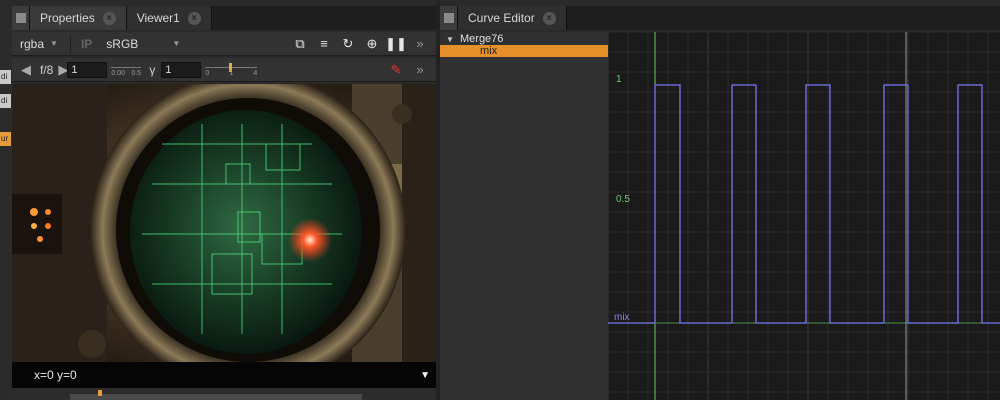  What do you see at coordinates (122, 43) in the screenshot?
I see `colorspace-value: sRGB` at bounding box center [122, 43].